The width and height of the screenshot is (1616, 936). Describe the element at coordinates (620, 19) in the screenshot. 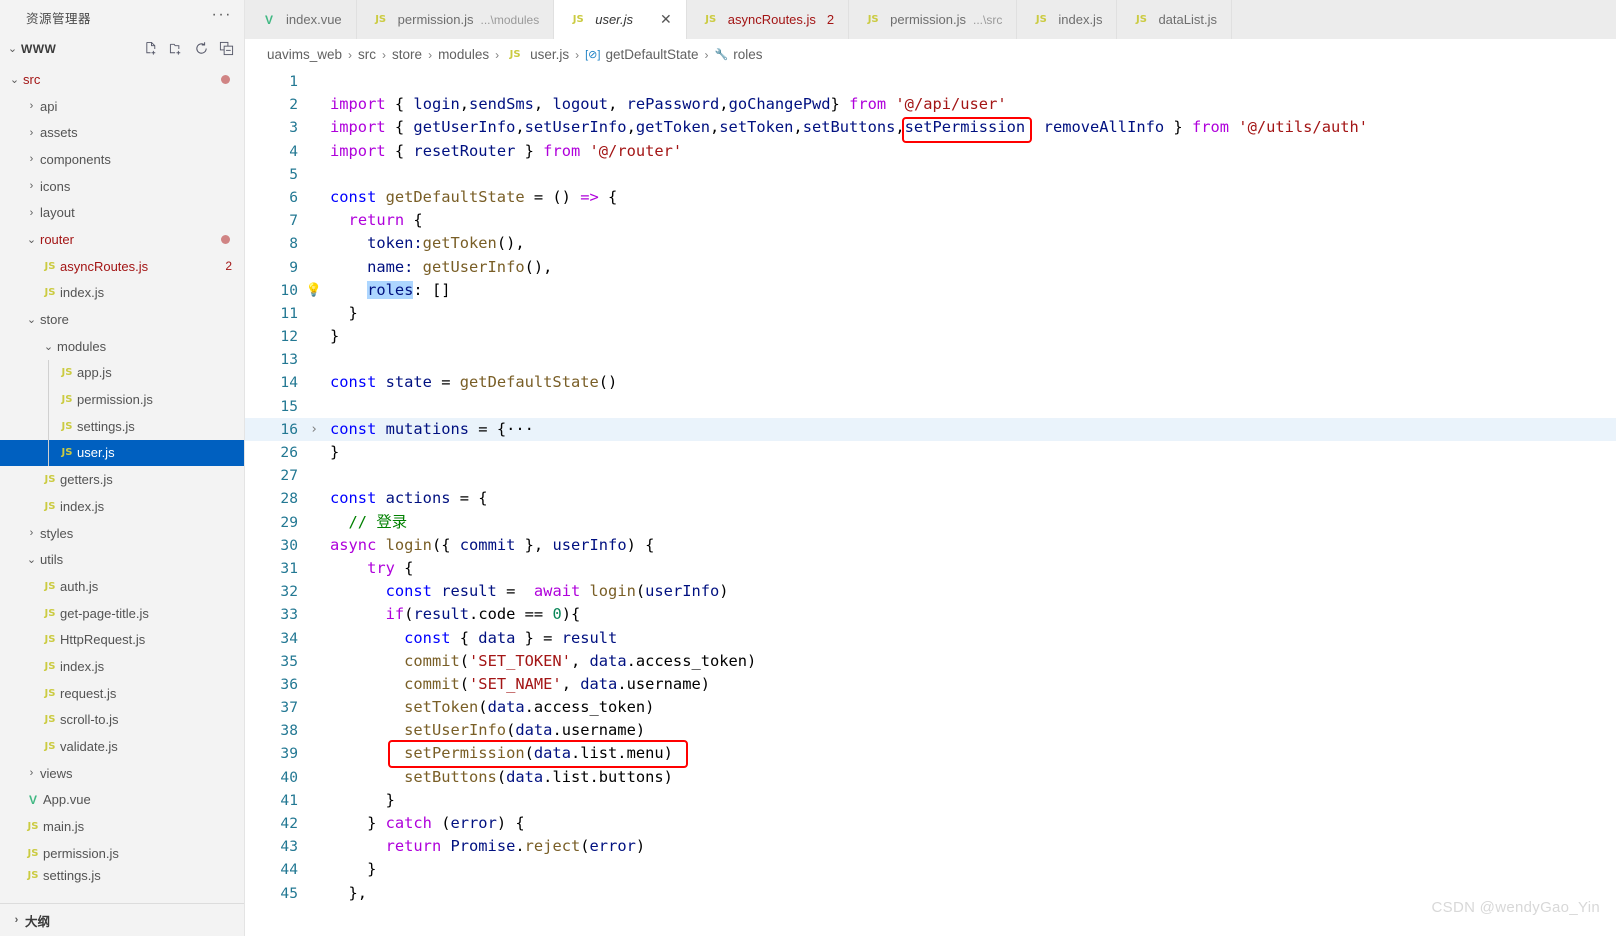

I see `tab-user-js: JS user.js ✕` at that location.